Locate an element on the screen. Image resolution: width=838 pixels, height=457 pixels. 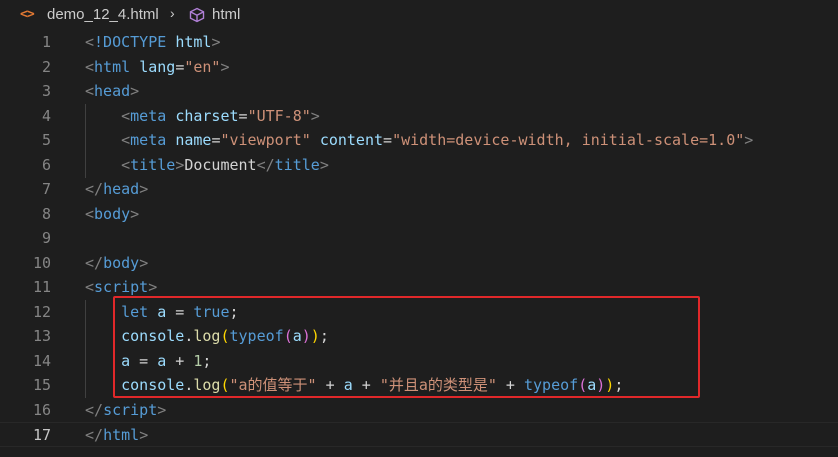
breadcrumb-symbol-name: html is located at coordinates (226, 14).